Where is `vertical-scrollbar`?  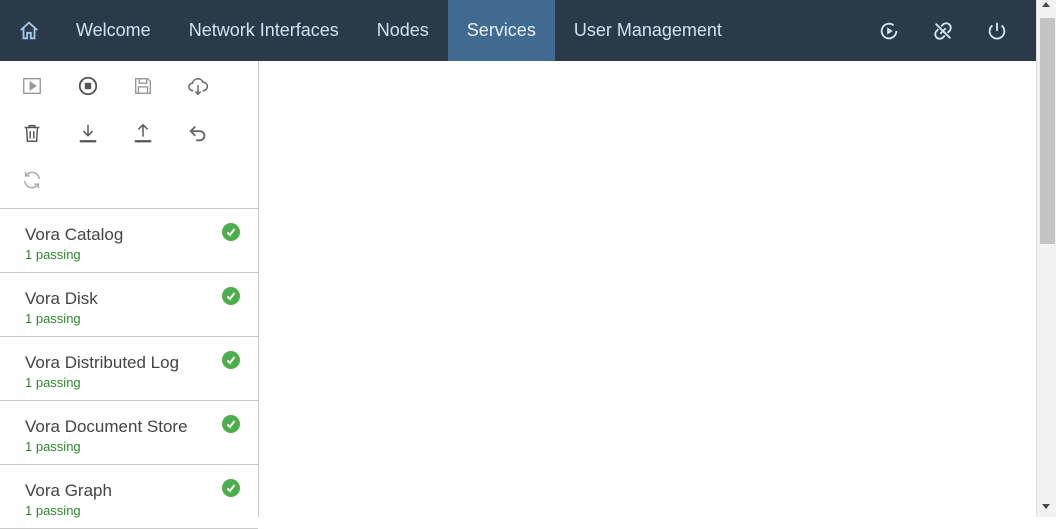 vertical-scrollbar is located at coordinates (1046, 258).